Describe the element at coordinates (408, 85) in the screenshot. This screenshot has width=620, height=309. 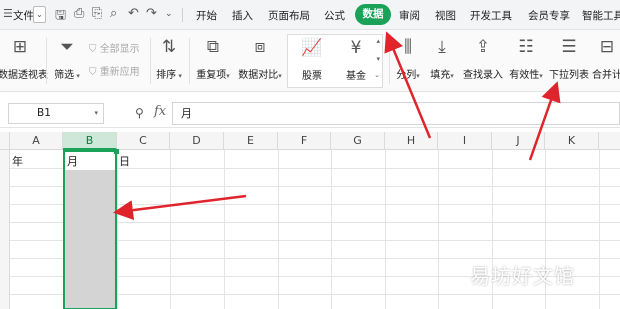
I see `arrow-to-data-tab` at that location.